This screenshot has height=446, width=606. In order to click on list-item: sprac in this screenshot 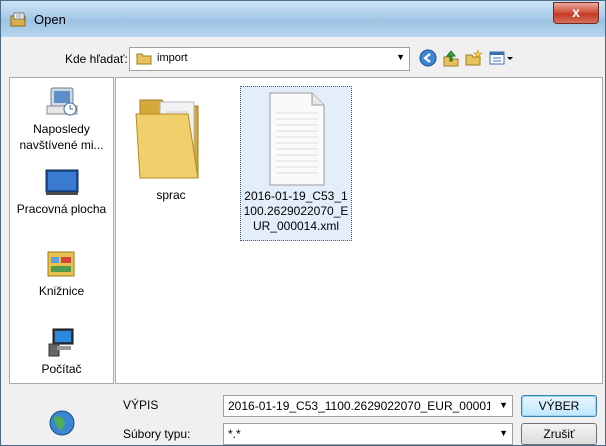, I will do `click(171, 143)`.